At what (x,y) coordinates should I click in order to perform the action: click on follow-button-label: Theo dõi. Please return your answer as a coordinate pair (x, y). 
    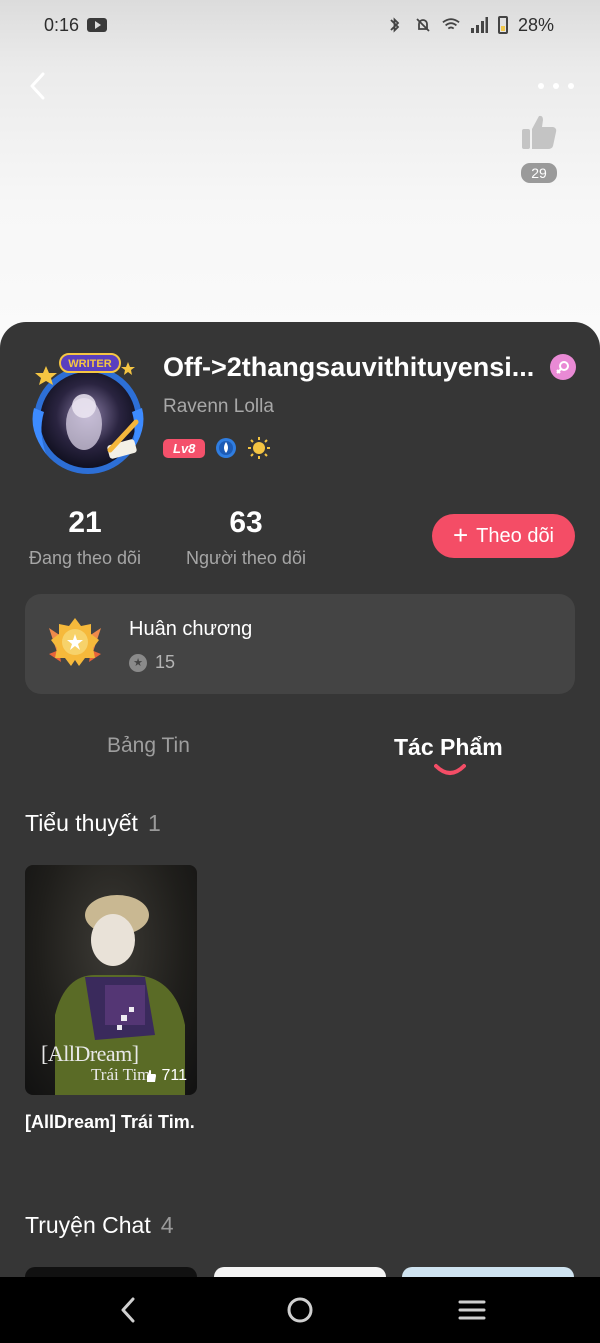
    Looking at the image, I should click on (515, 535).